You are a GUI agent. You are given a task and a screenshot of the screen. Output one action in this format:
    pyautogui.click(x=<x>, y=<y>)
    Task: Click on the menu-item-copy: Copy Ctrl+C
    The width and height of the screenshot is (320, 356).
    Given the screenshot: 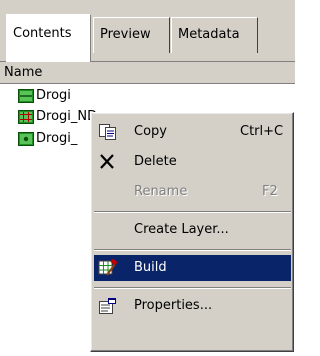 What is the action you would take?
    pyautogui.click(x=192, y=132)
    